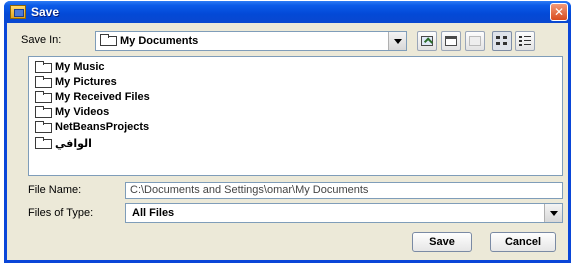  Describe the element at coordinates (153, 213) in the screenshot. I see `file-type-value: All Files` at that location.